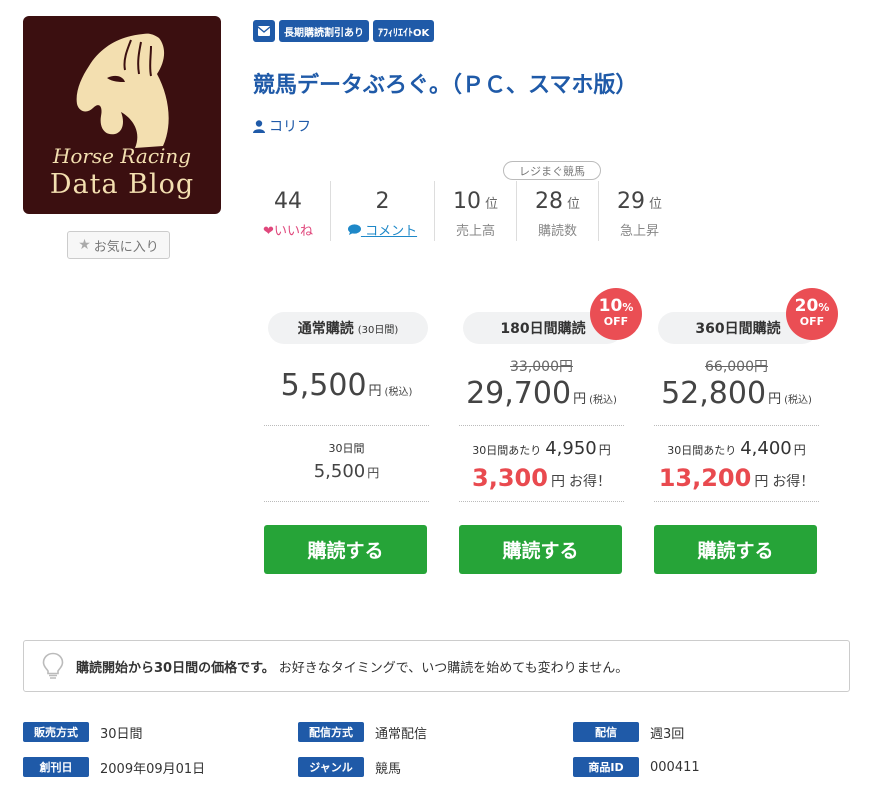 Image resolution: width=889 pixels, height=787 pixels. I want to click on plan-name: 180日間購読, so click(543, 329).